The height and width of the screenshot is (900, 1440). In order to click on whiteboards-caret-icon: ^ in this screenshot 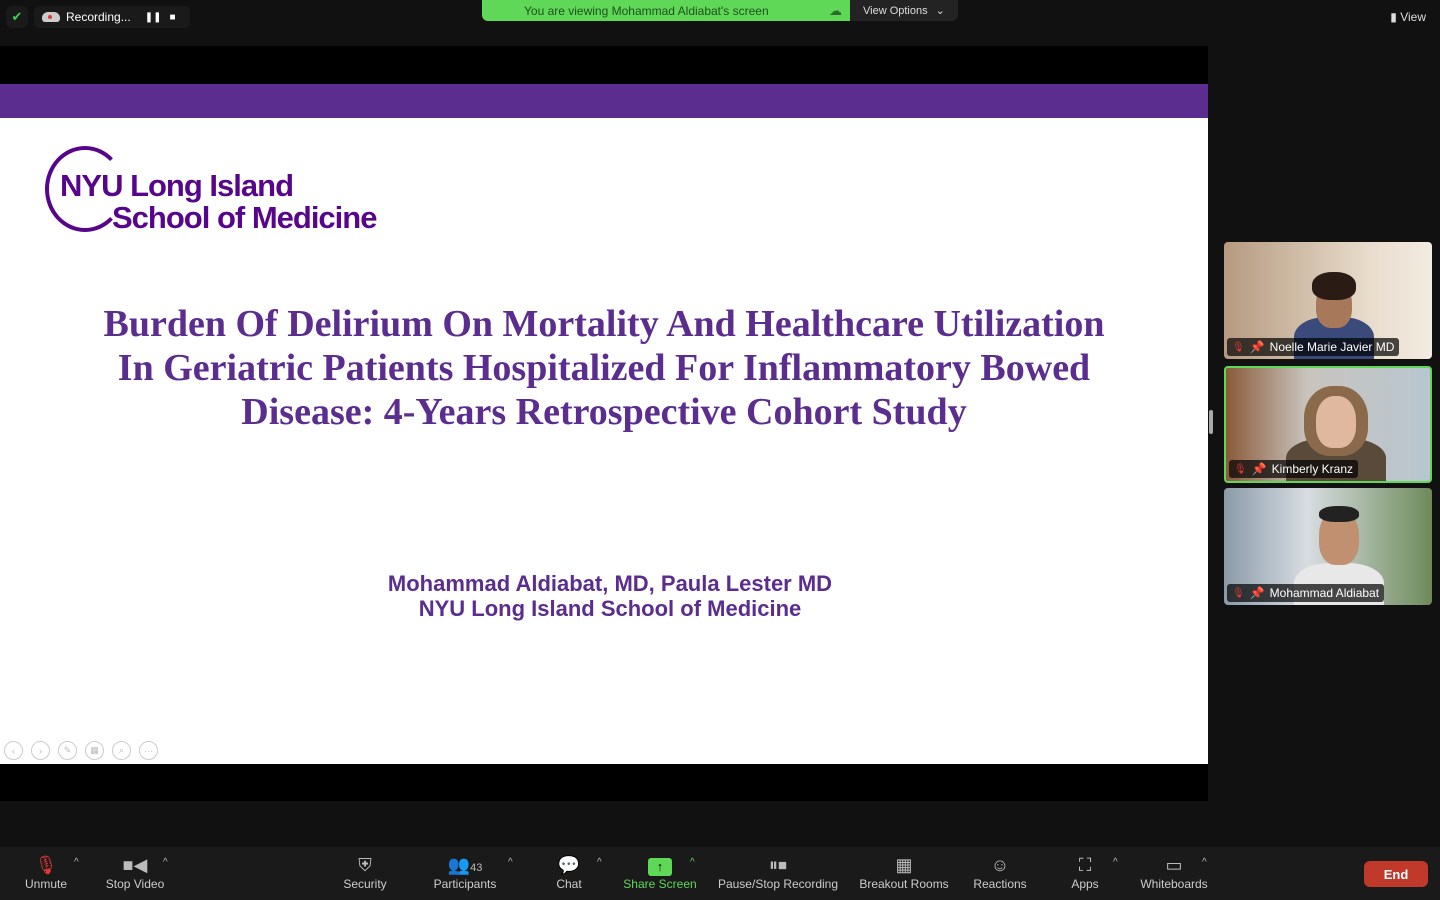, I will do `click(1204, 862)`.